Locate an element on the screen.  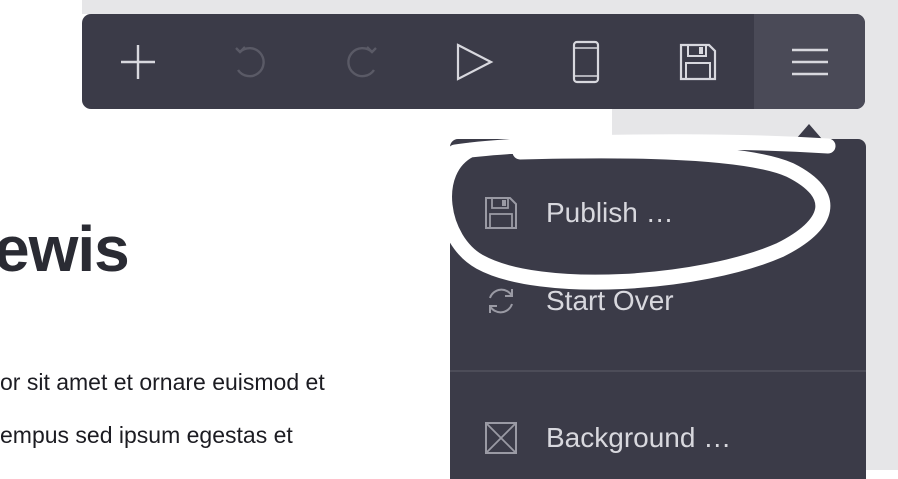
undo-icon is located at coordinates (250, 61).